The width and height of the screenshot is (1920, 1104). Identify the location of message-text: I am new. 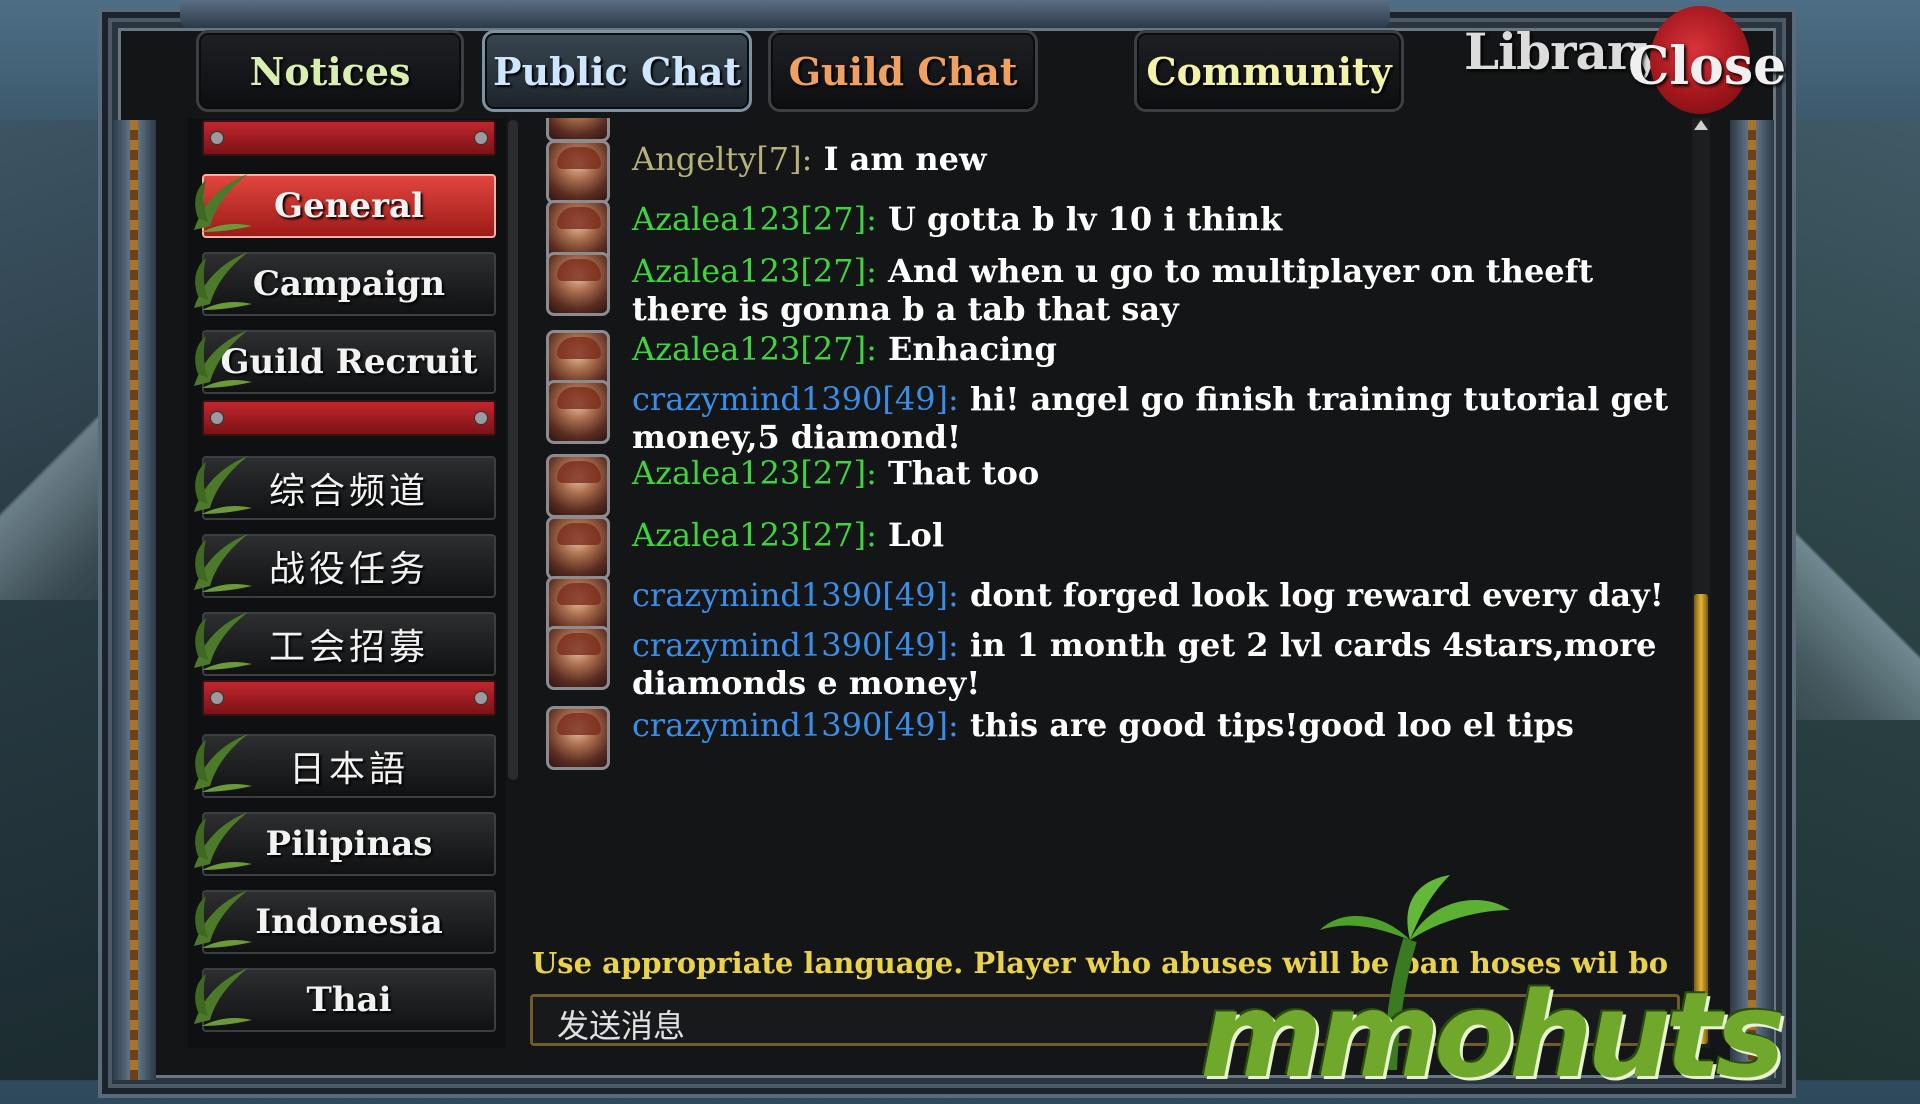
(899, 159).